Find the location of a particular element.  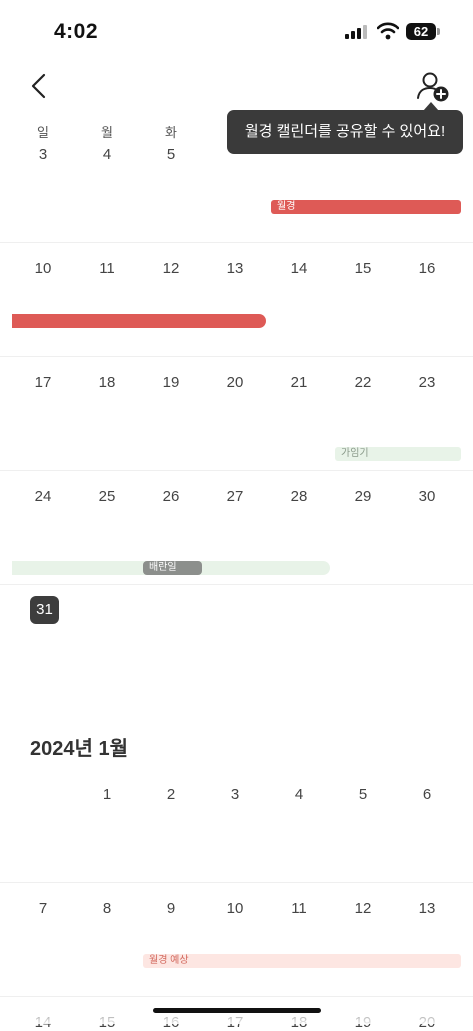

weekday-mon: 월 is located at coordinates (107, 132).